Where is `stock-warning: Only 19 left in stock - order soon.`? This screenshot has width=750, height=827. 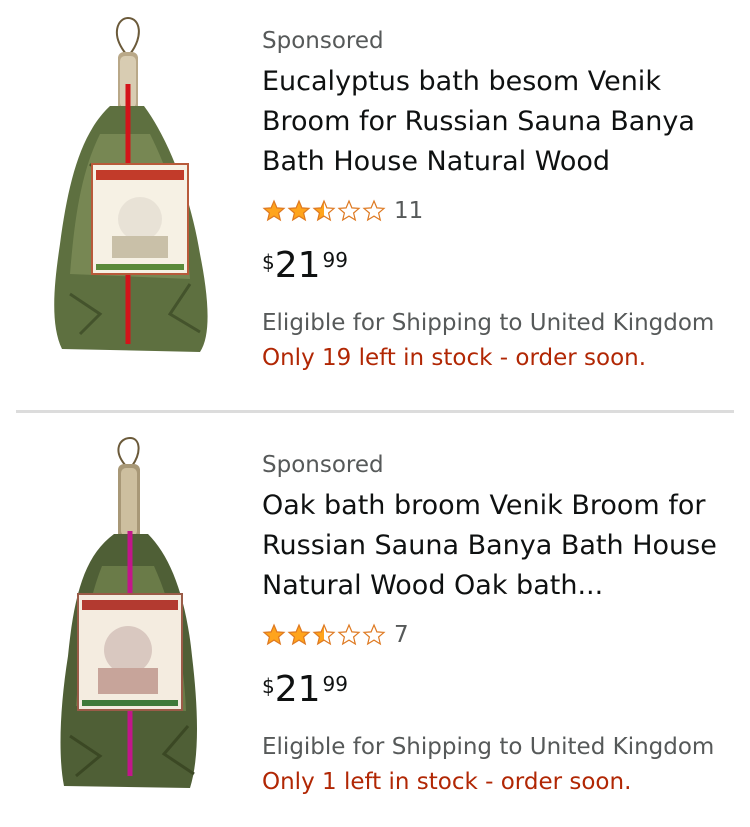
stock-warning: Only 19 left in stock - order soon. is located at coordinates (454, 358).